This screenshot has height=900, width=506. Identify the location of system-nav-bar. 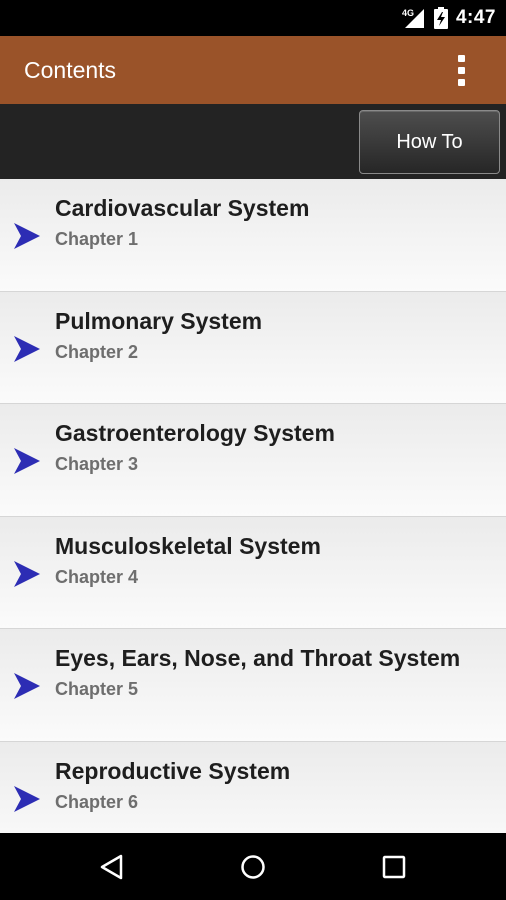
(253, 866).